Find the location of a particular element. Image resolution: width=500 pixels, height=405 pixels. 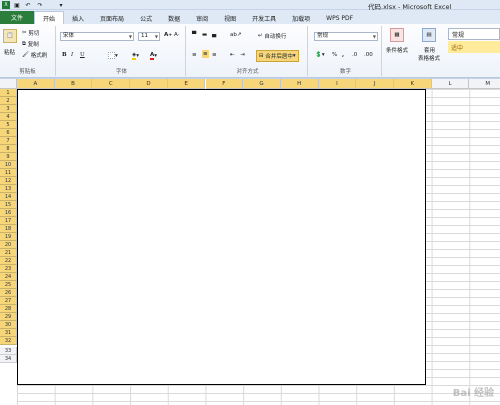

row-header-23: 23 is located at coordinates (8, 269).